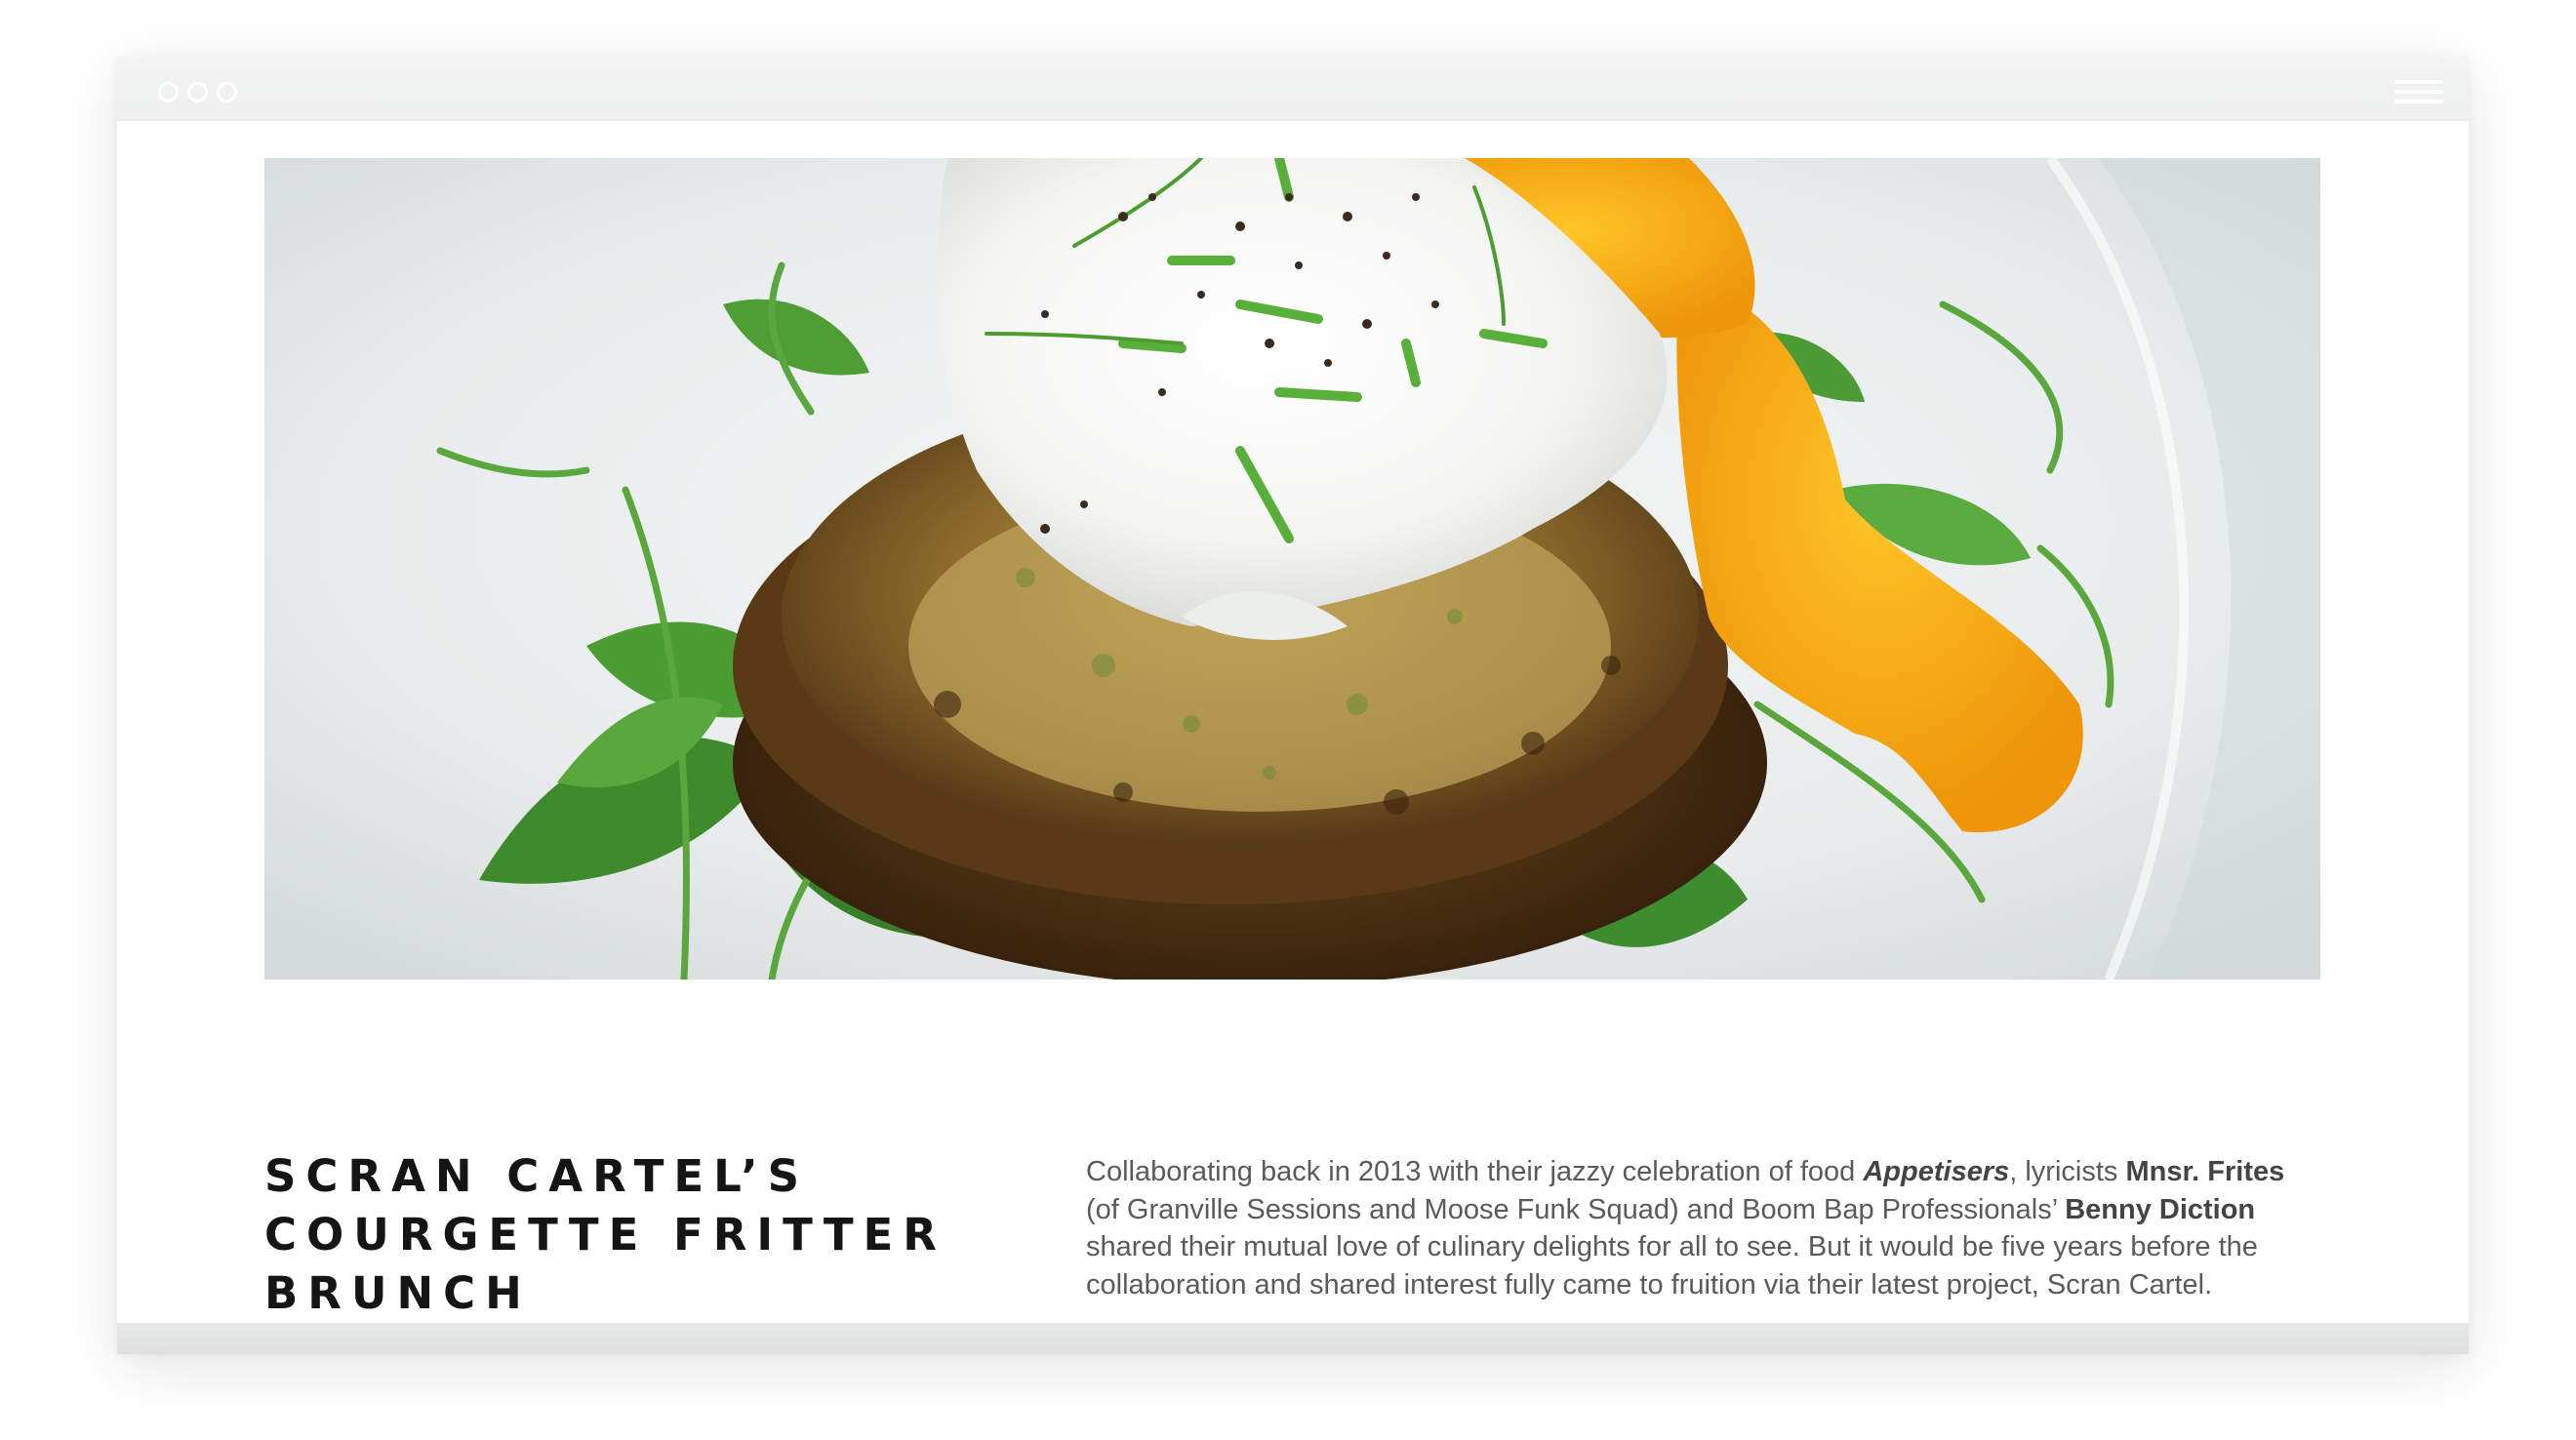  What do you see at coordinates (227, 92) in the screenshot?
I see `maximize-window-button` at bounding box center [227, 92].